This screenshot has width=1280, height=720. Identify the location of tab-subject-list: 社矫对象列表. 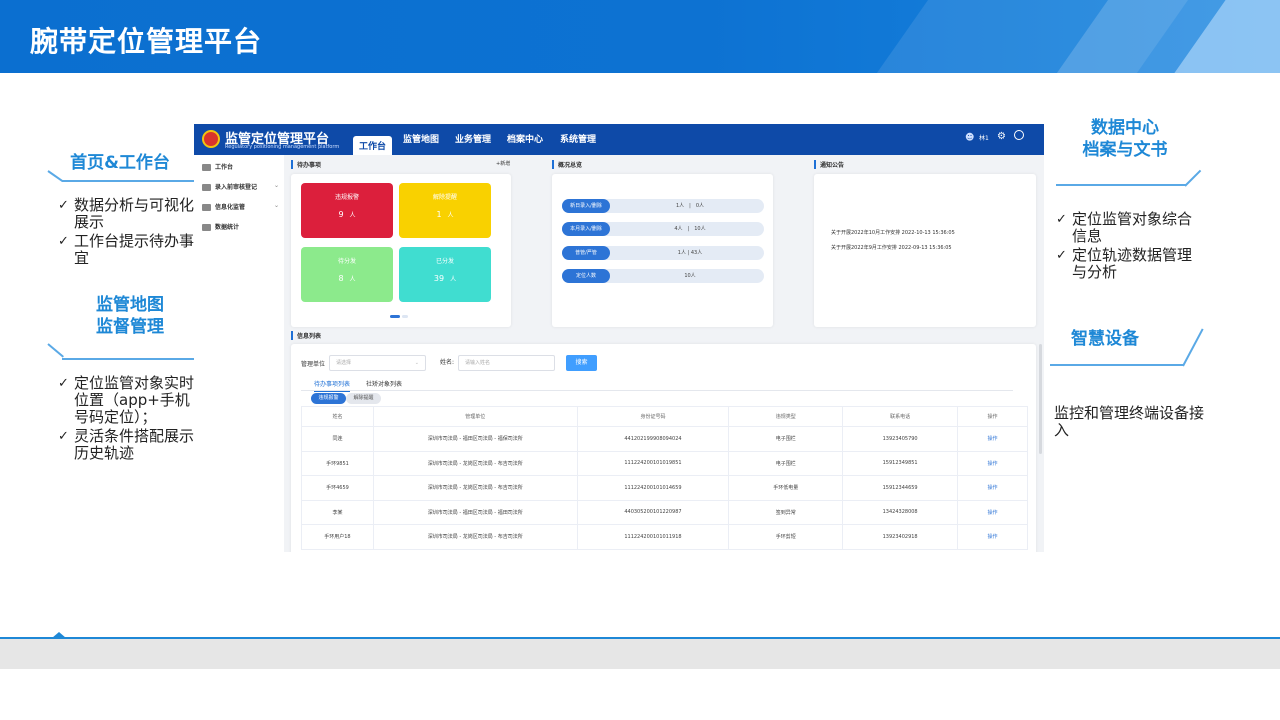
(384, 383).